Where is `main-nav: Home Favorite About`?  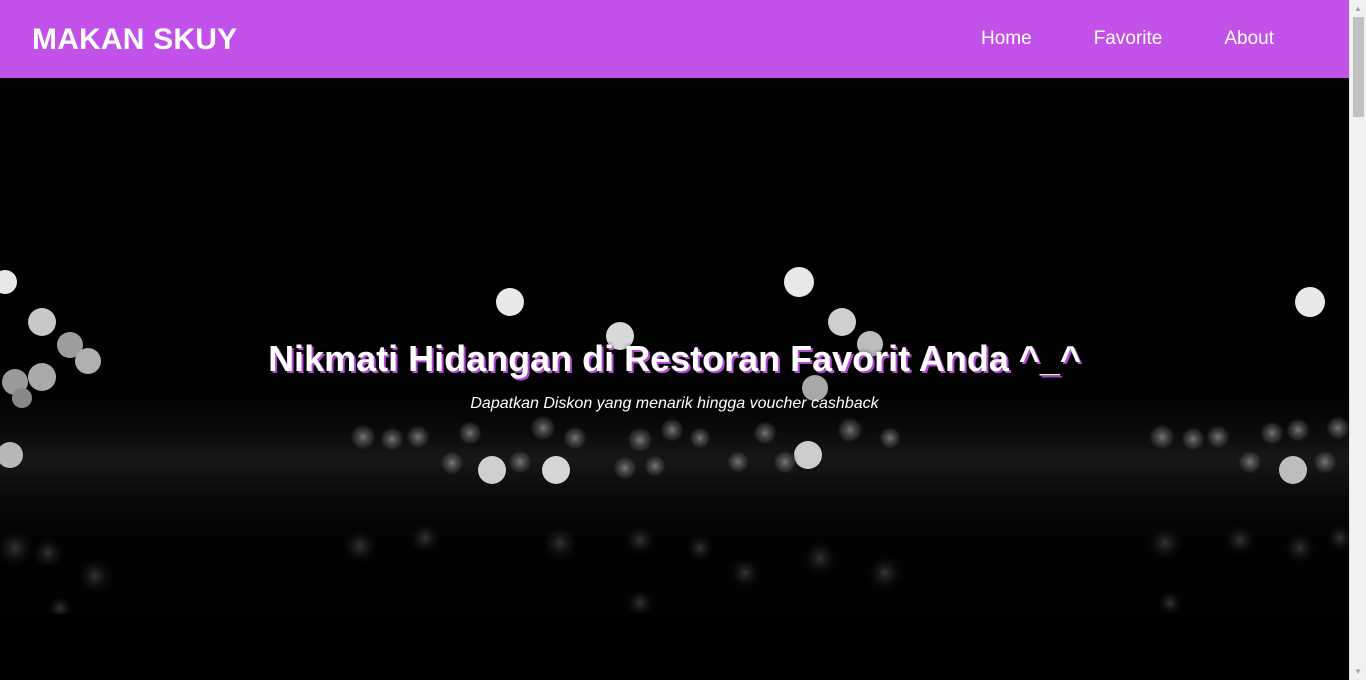 main-nav: Home Favorite About is located at coordinates (1149, 39).